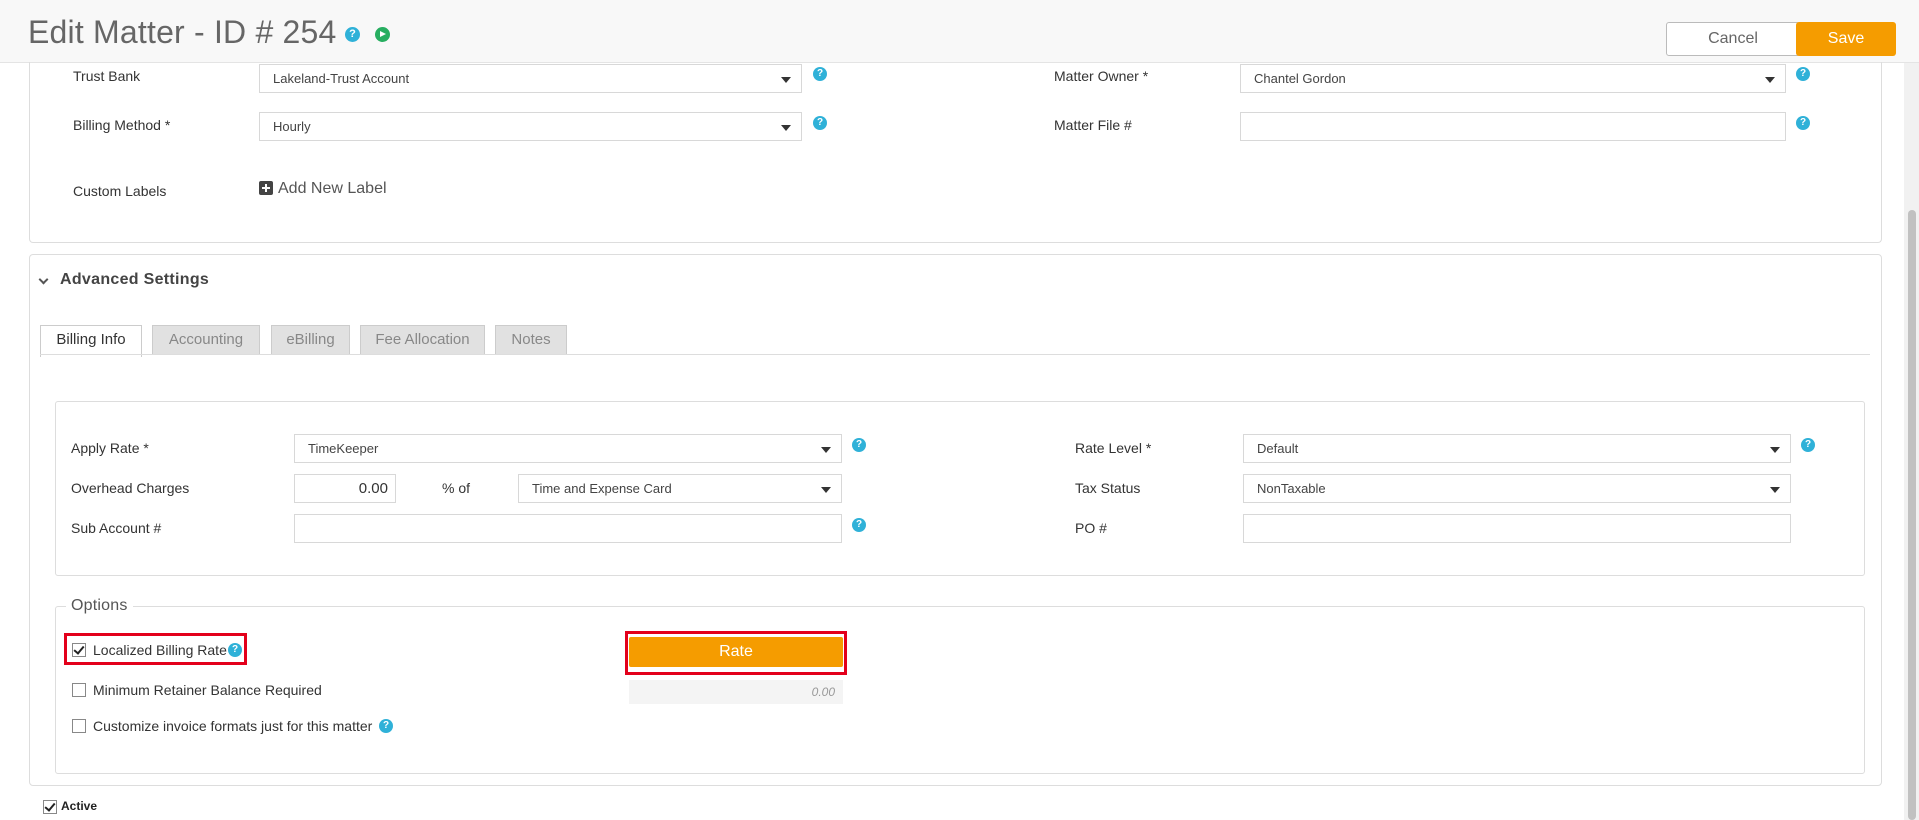 Image resolution: width=1919 pixels, height=820 pixels. Describe the element at coordinates (382, 34) in the screenshot. I see `play-video-icon` at that location.